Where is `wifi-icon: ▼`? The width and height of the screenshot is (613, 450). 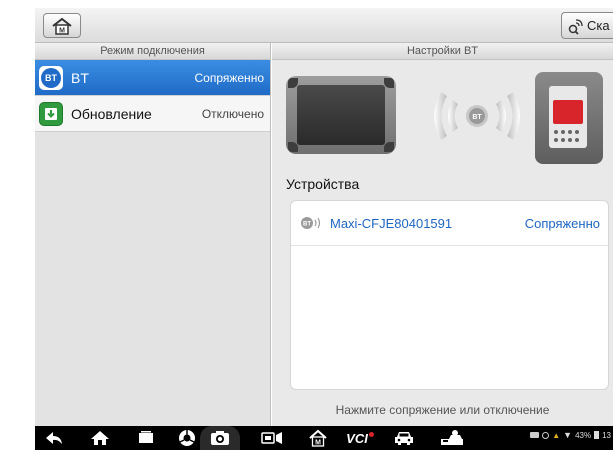
wifi-icon: ▼ is located at coordinates (568, 435).